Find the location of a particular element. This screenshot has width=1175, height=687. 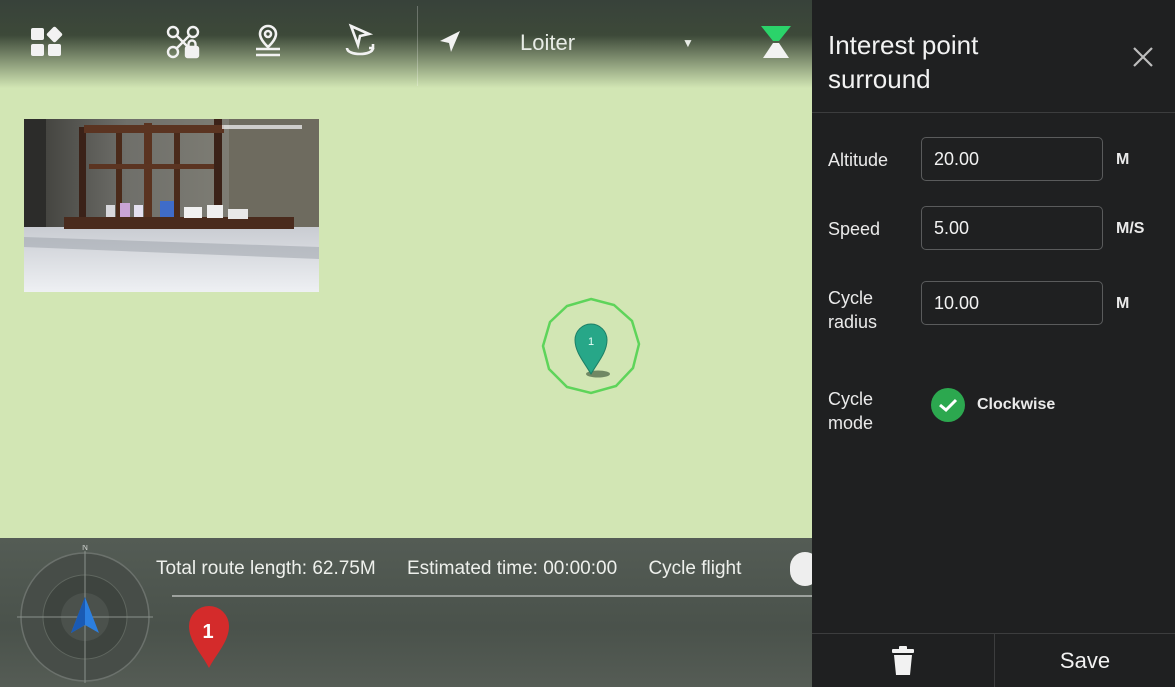

camera-feed is located at coordinates (171, 205).